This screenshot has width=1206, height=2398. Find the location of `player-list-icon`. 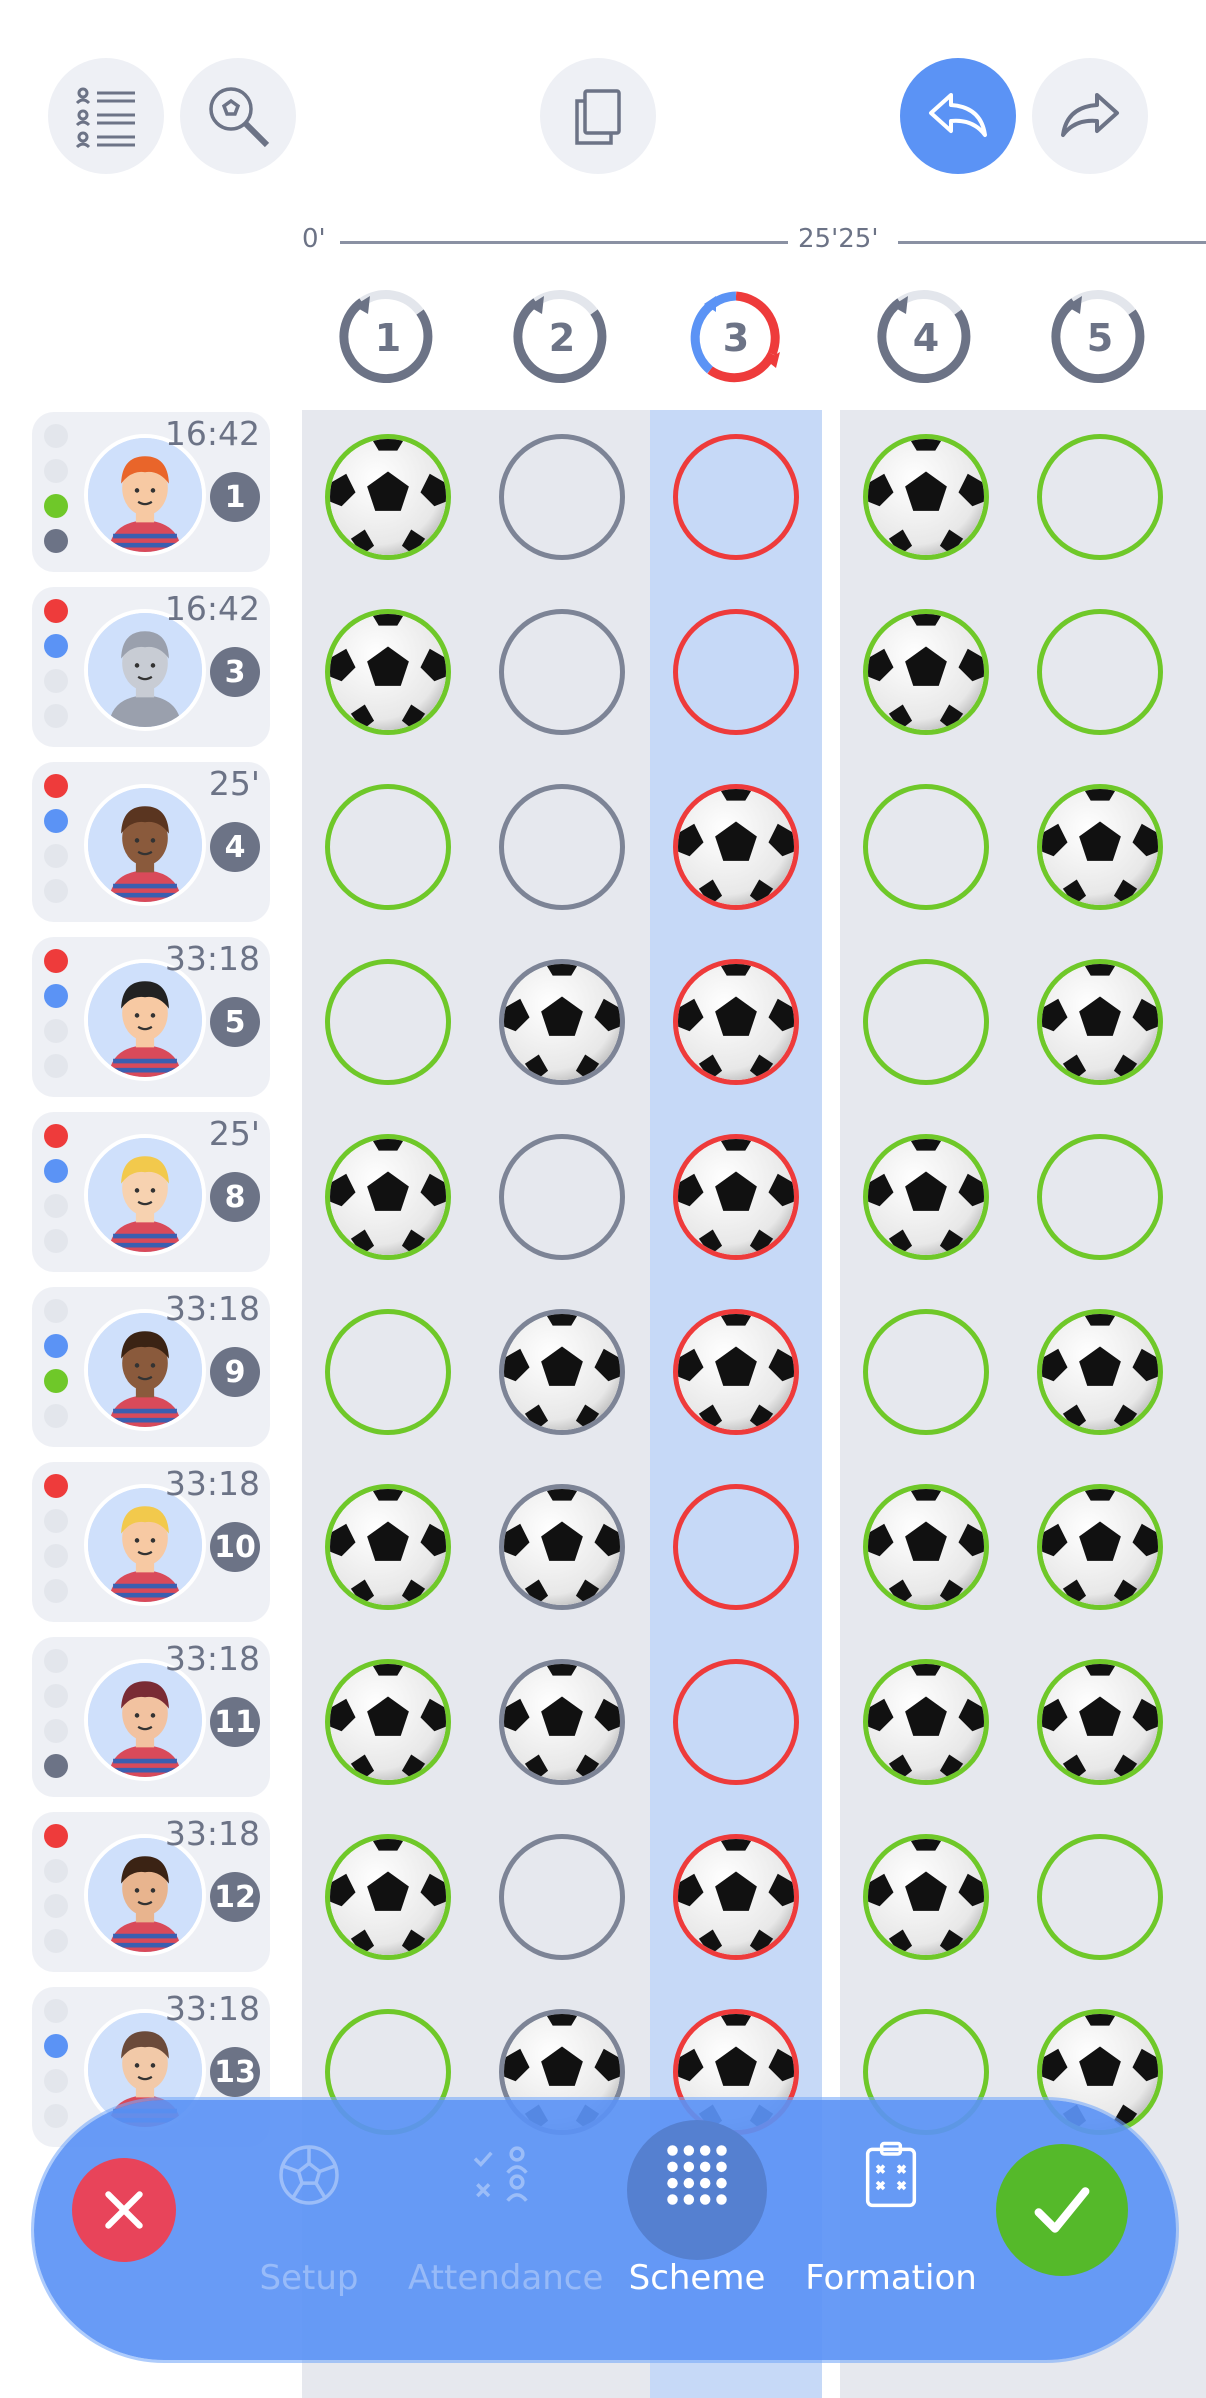

player-list-icon is located at coordinates (105, 118).